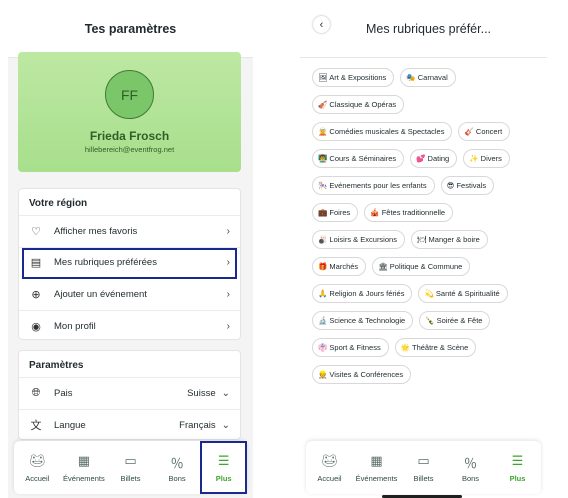  What do you see at coordinates (75, 326) in the screenshot?
I see `my-profile-label: Mon profil` at bounding box center [75, 326].